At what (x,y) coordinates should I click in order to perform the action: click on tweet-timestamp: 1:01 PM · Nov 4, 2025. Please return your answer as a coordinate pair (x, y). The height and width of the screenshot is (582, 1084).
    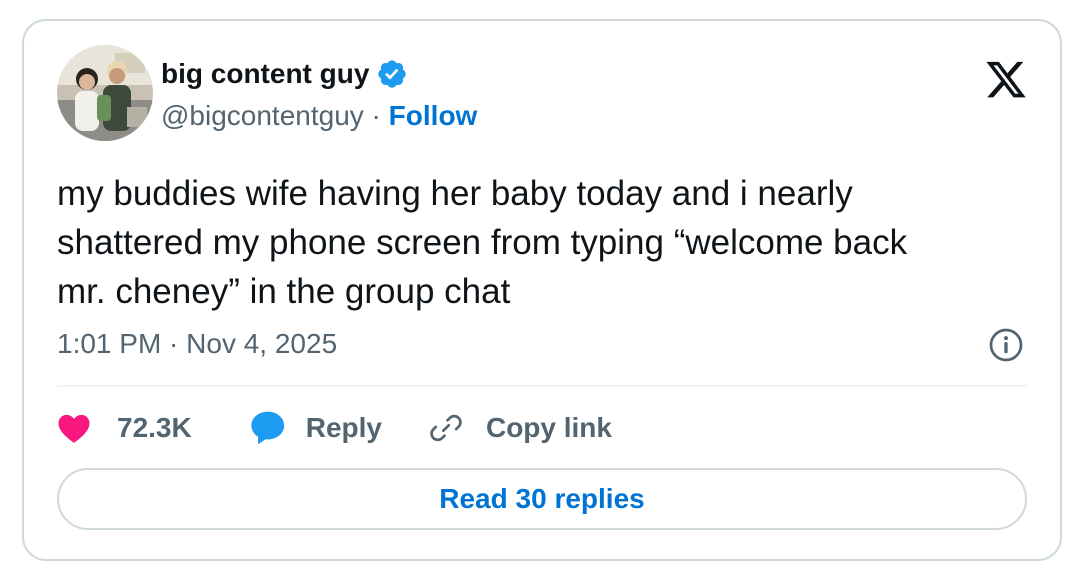
    Looking at the image, I should click on (197, 344).